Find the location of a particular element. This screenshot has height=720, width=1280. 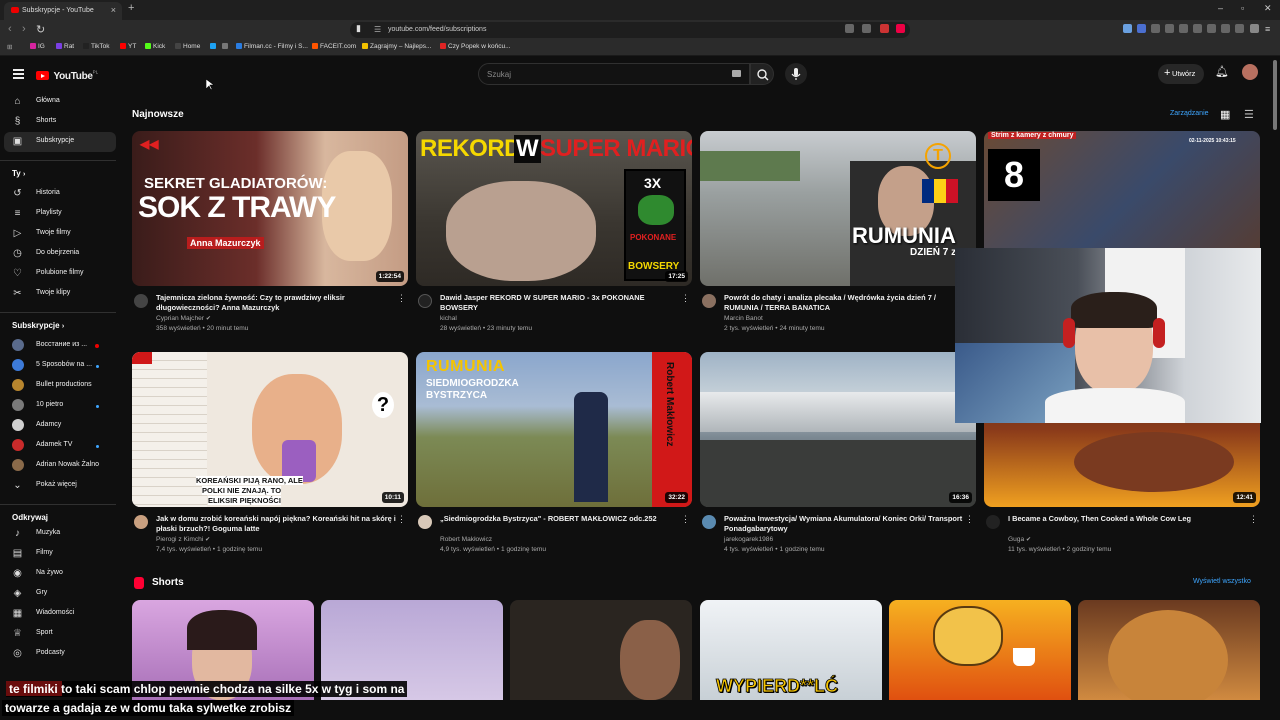

sidebar-item-liked: ♡ Polubione filmy is located at coordinates (58, 274).